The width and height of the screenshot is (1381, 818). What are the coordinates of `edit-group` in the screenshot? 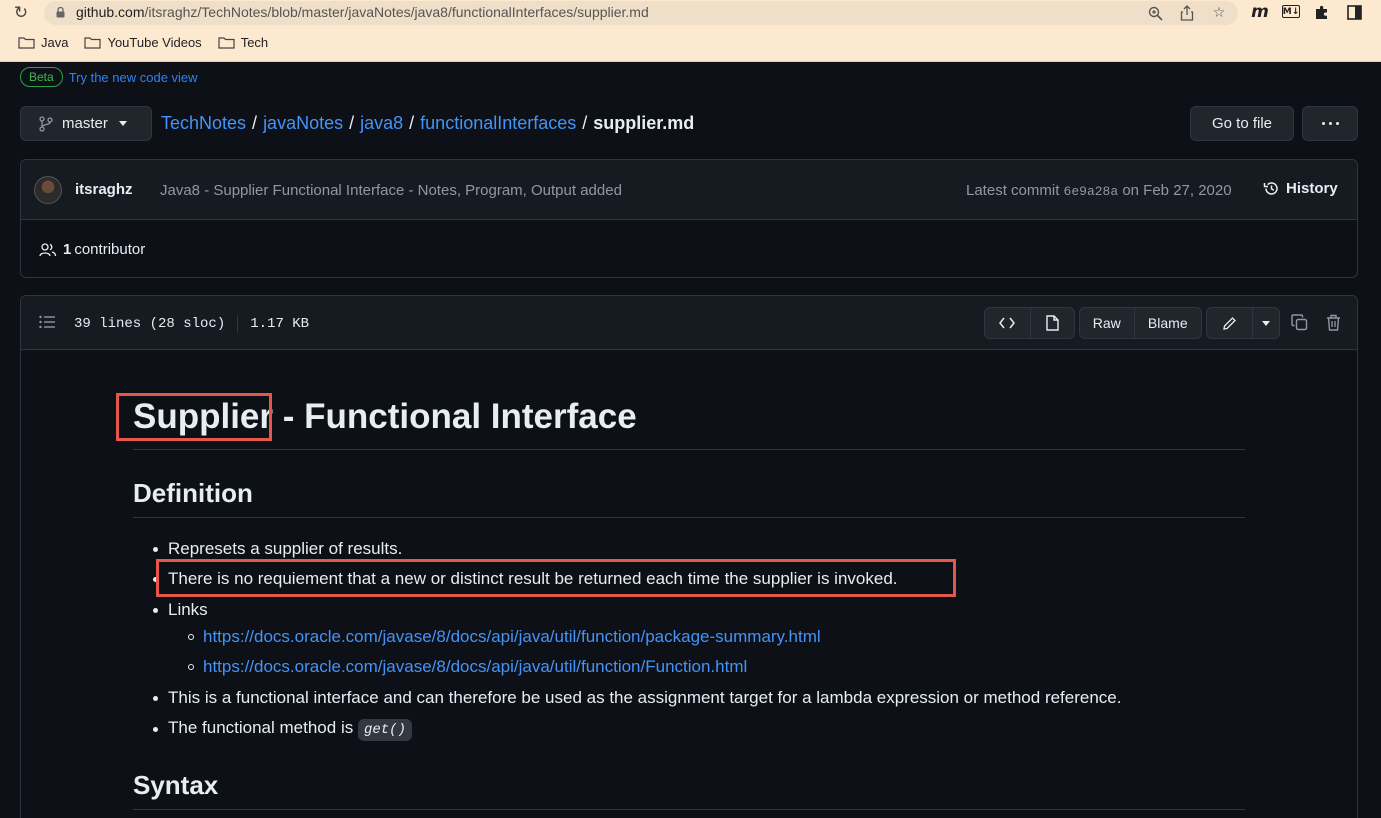 It's located at (1243, 323).